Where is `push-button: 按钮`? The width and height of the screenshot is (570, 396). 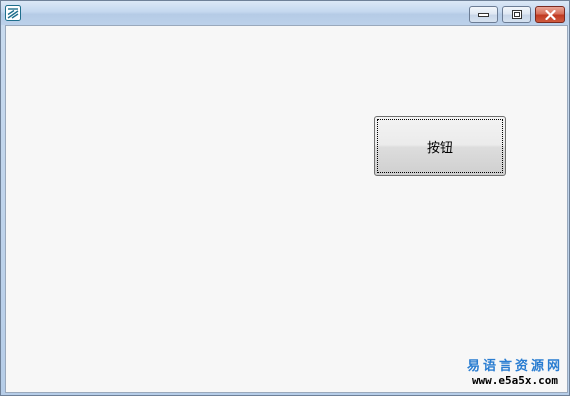 push-button: 按钮 is located at coordinates (440, 146).